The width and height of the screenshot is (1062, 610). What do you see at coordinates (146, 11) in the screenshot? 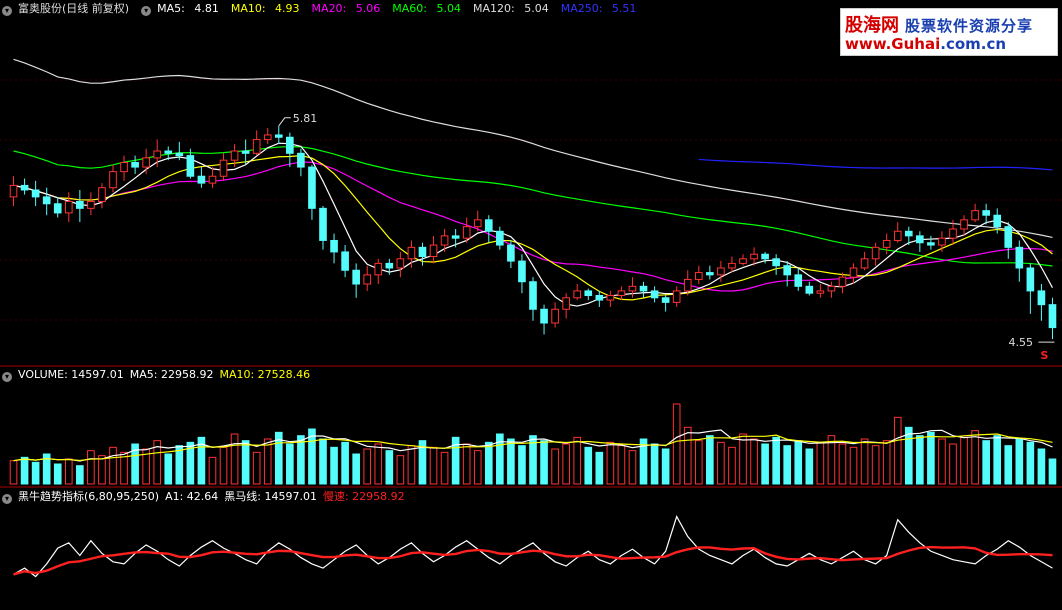
I see `indicator-toggle-icon: ▾` at bounding box center [146, 11].